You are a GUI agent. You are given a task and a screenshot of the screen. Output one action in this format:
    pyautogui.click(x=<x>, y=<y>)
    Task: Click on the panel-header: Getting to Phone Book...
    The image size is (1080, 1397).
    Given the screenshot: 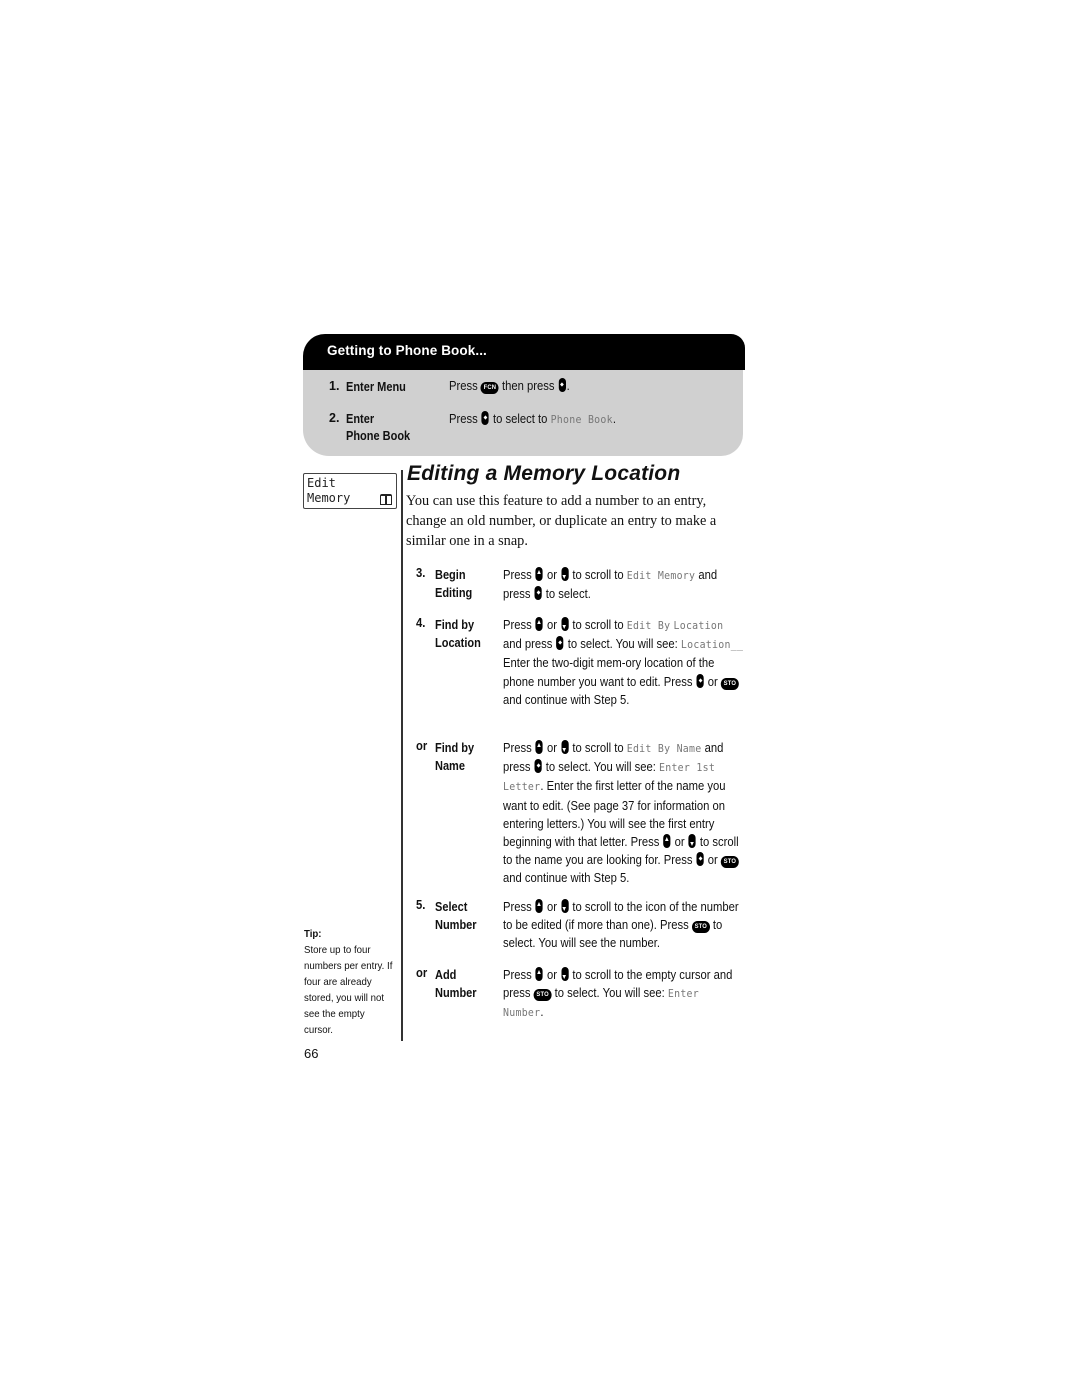 What is the action you would take?
    pyautogui.click(x=524, y=352)
    